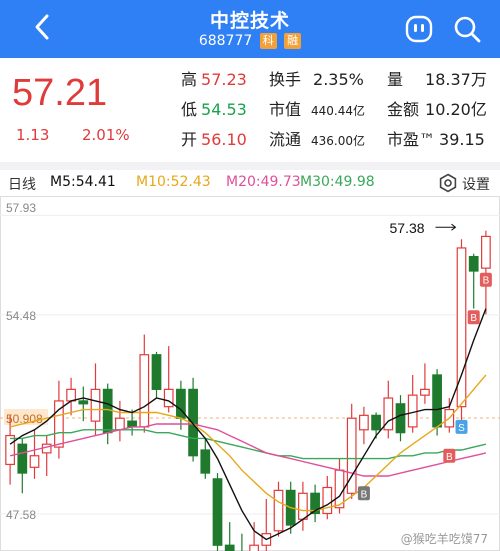 Image resolution: width=500 pixels, height=551 pixels. Describe the element at coordinates (263, 182) in the screenshot. I see `ma20-label: M20:49.73` at that location.